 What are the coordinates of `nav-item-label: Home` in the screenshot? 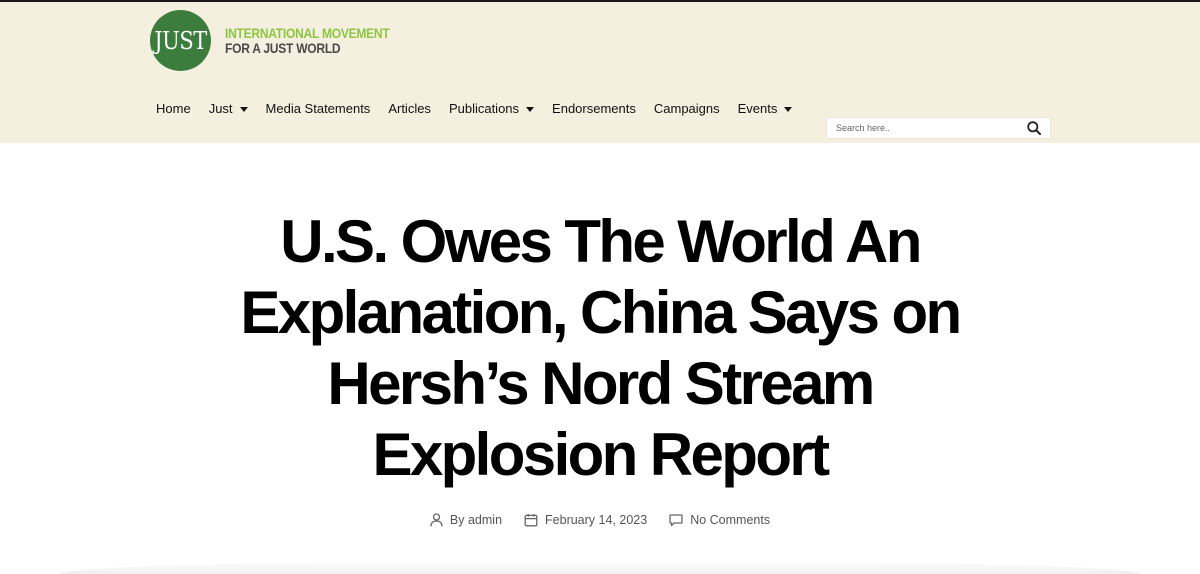 It's located at (173, 108).